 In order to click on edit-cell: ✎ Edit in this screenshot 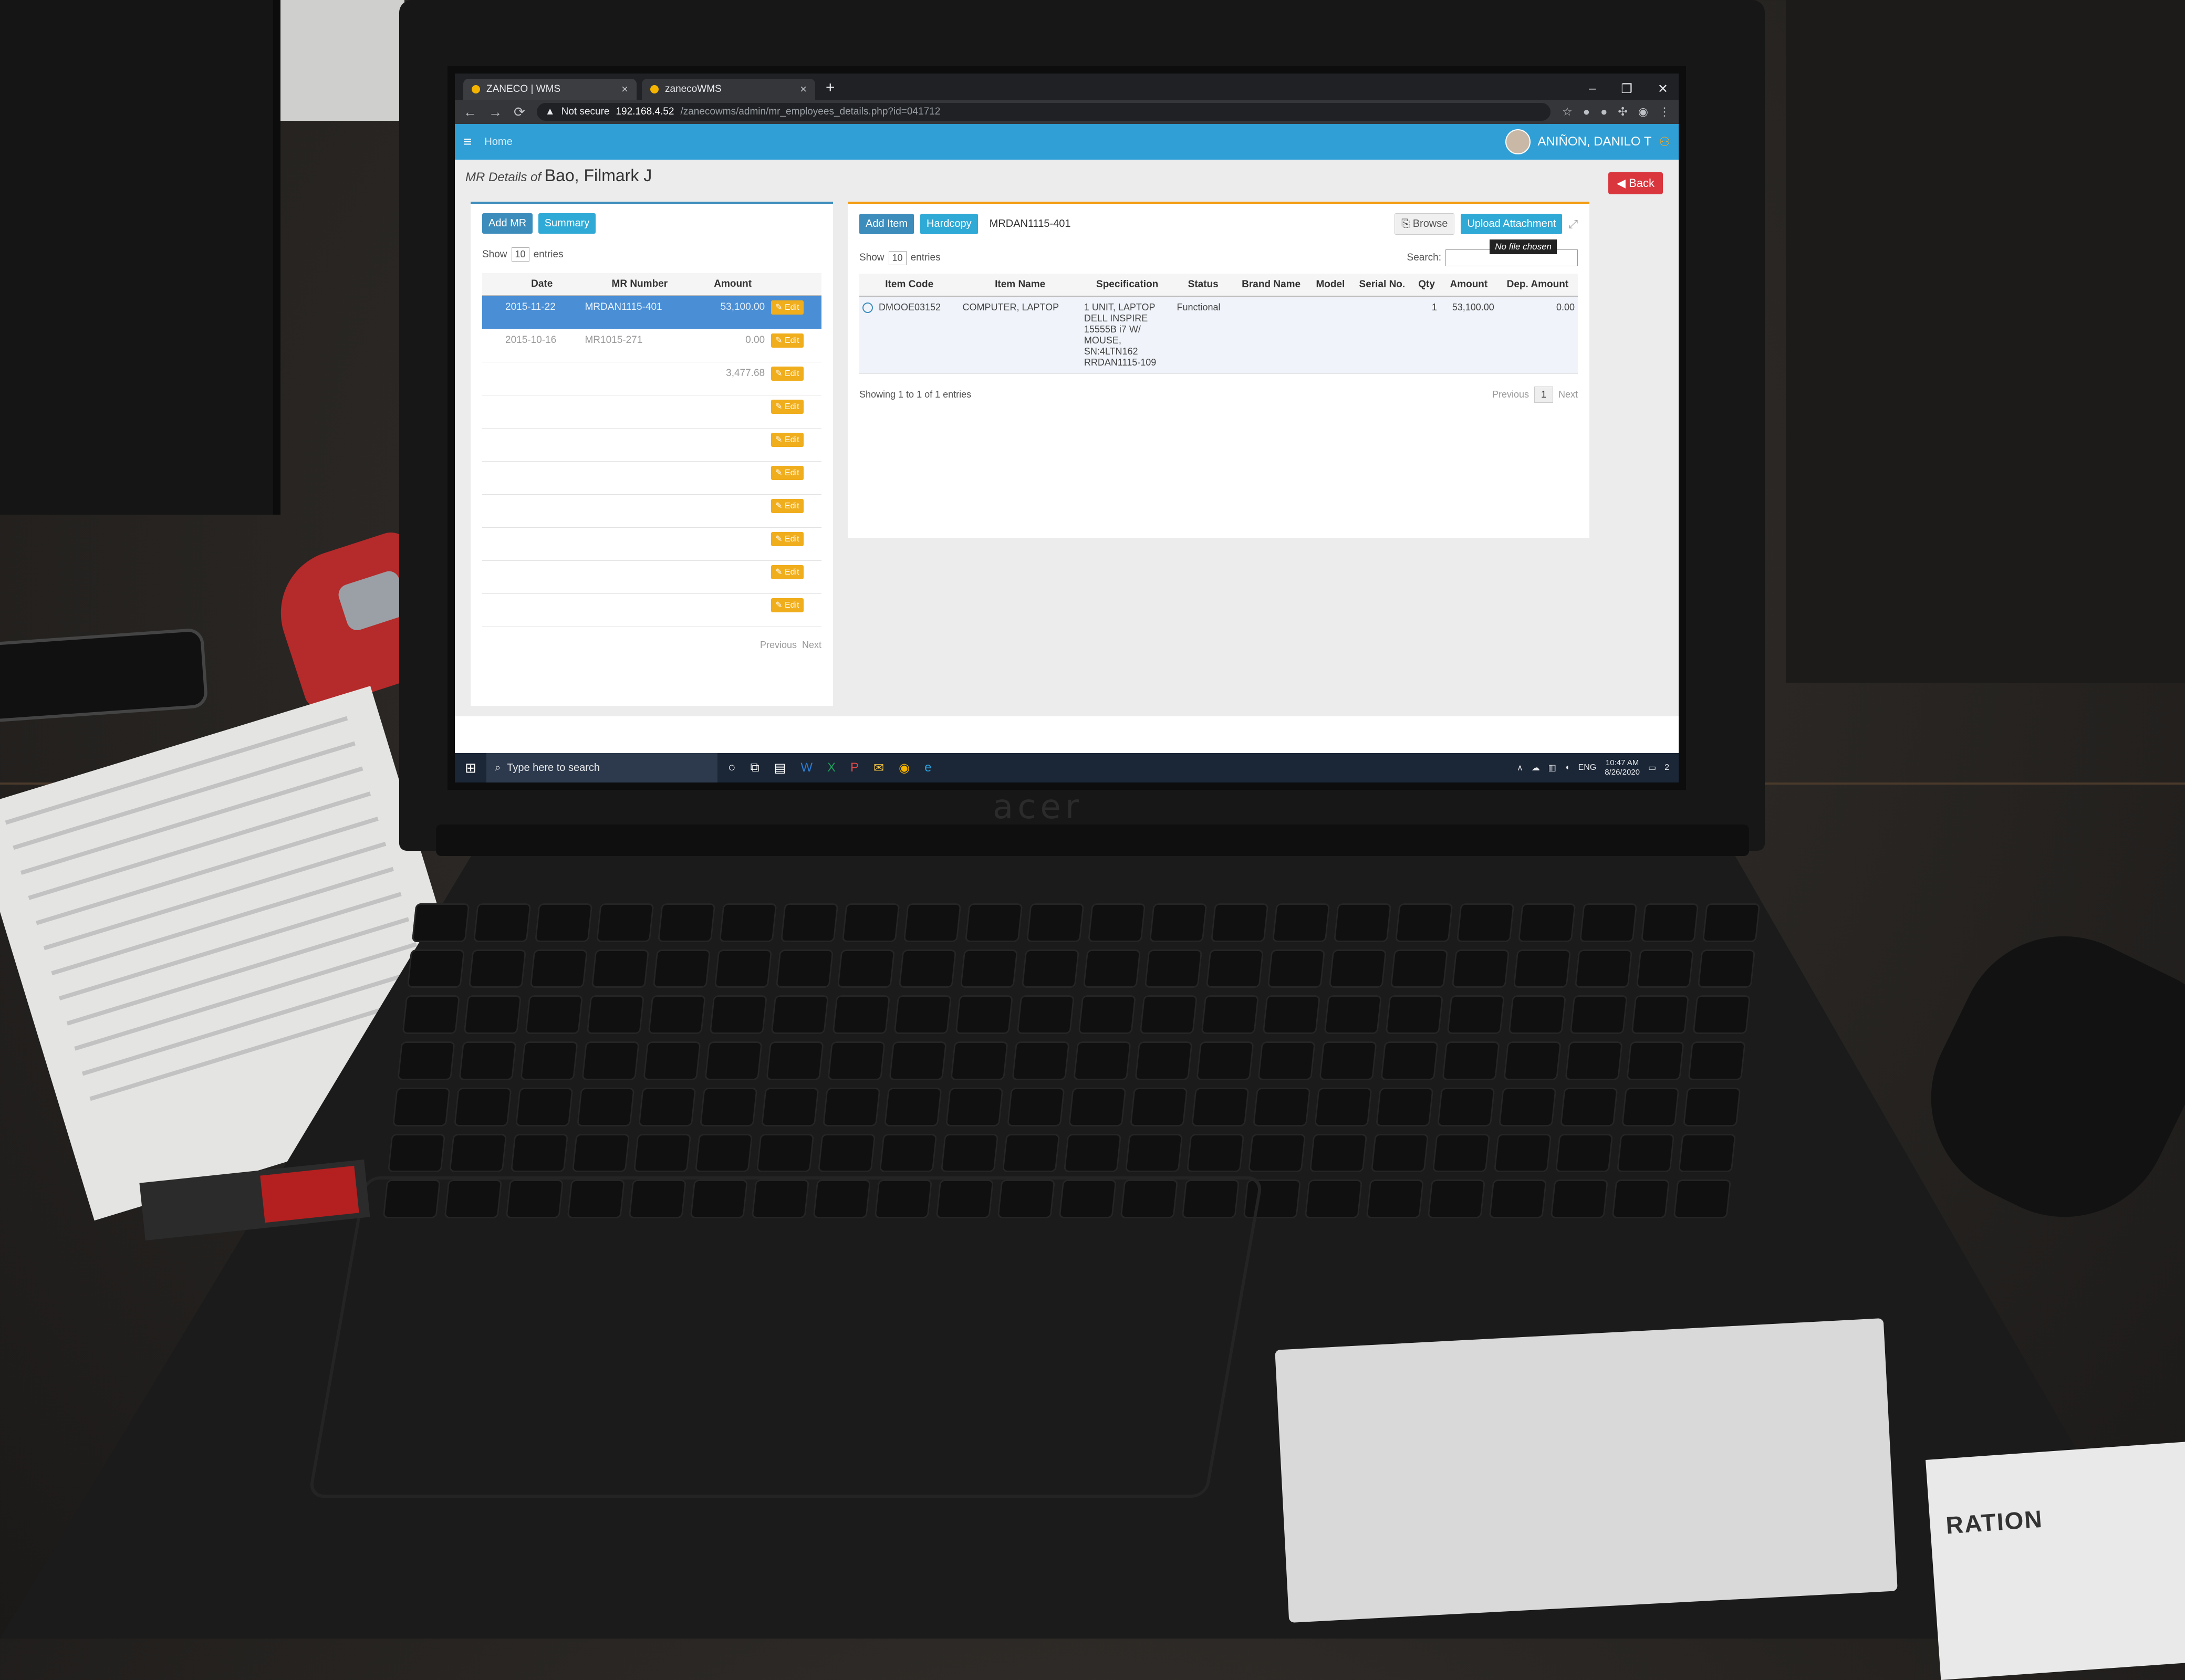, I will do `click(794, 445)`.